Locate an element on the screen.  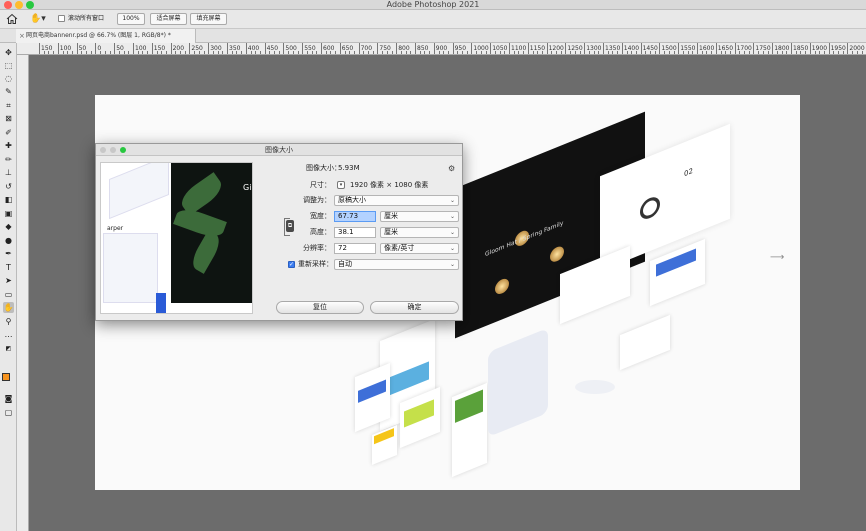
type-tool-icon: T is located at coordinates (8, 267).